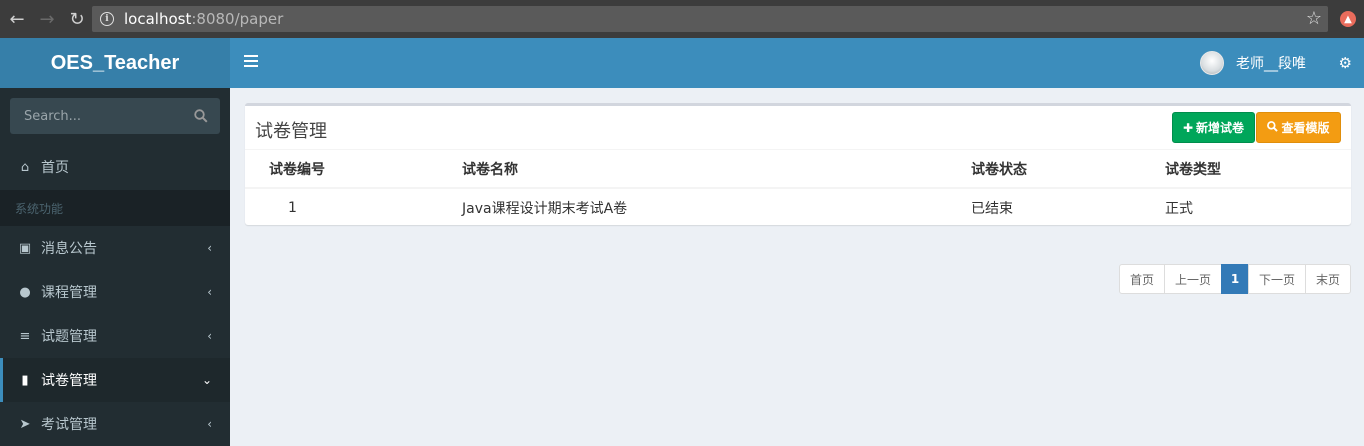 This screenshot has width=1364, height=446. What do you see at coordinates (77, 19) in the screenshot?
I see `reload-icon: ↻` at bounding box center [77, 19].